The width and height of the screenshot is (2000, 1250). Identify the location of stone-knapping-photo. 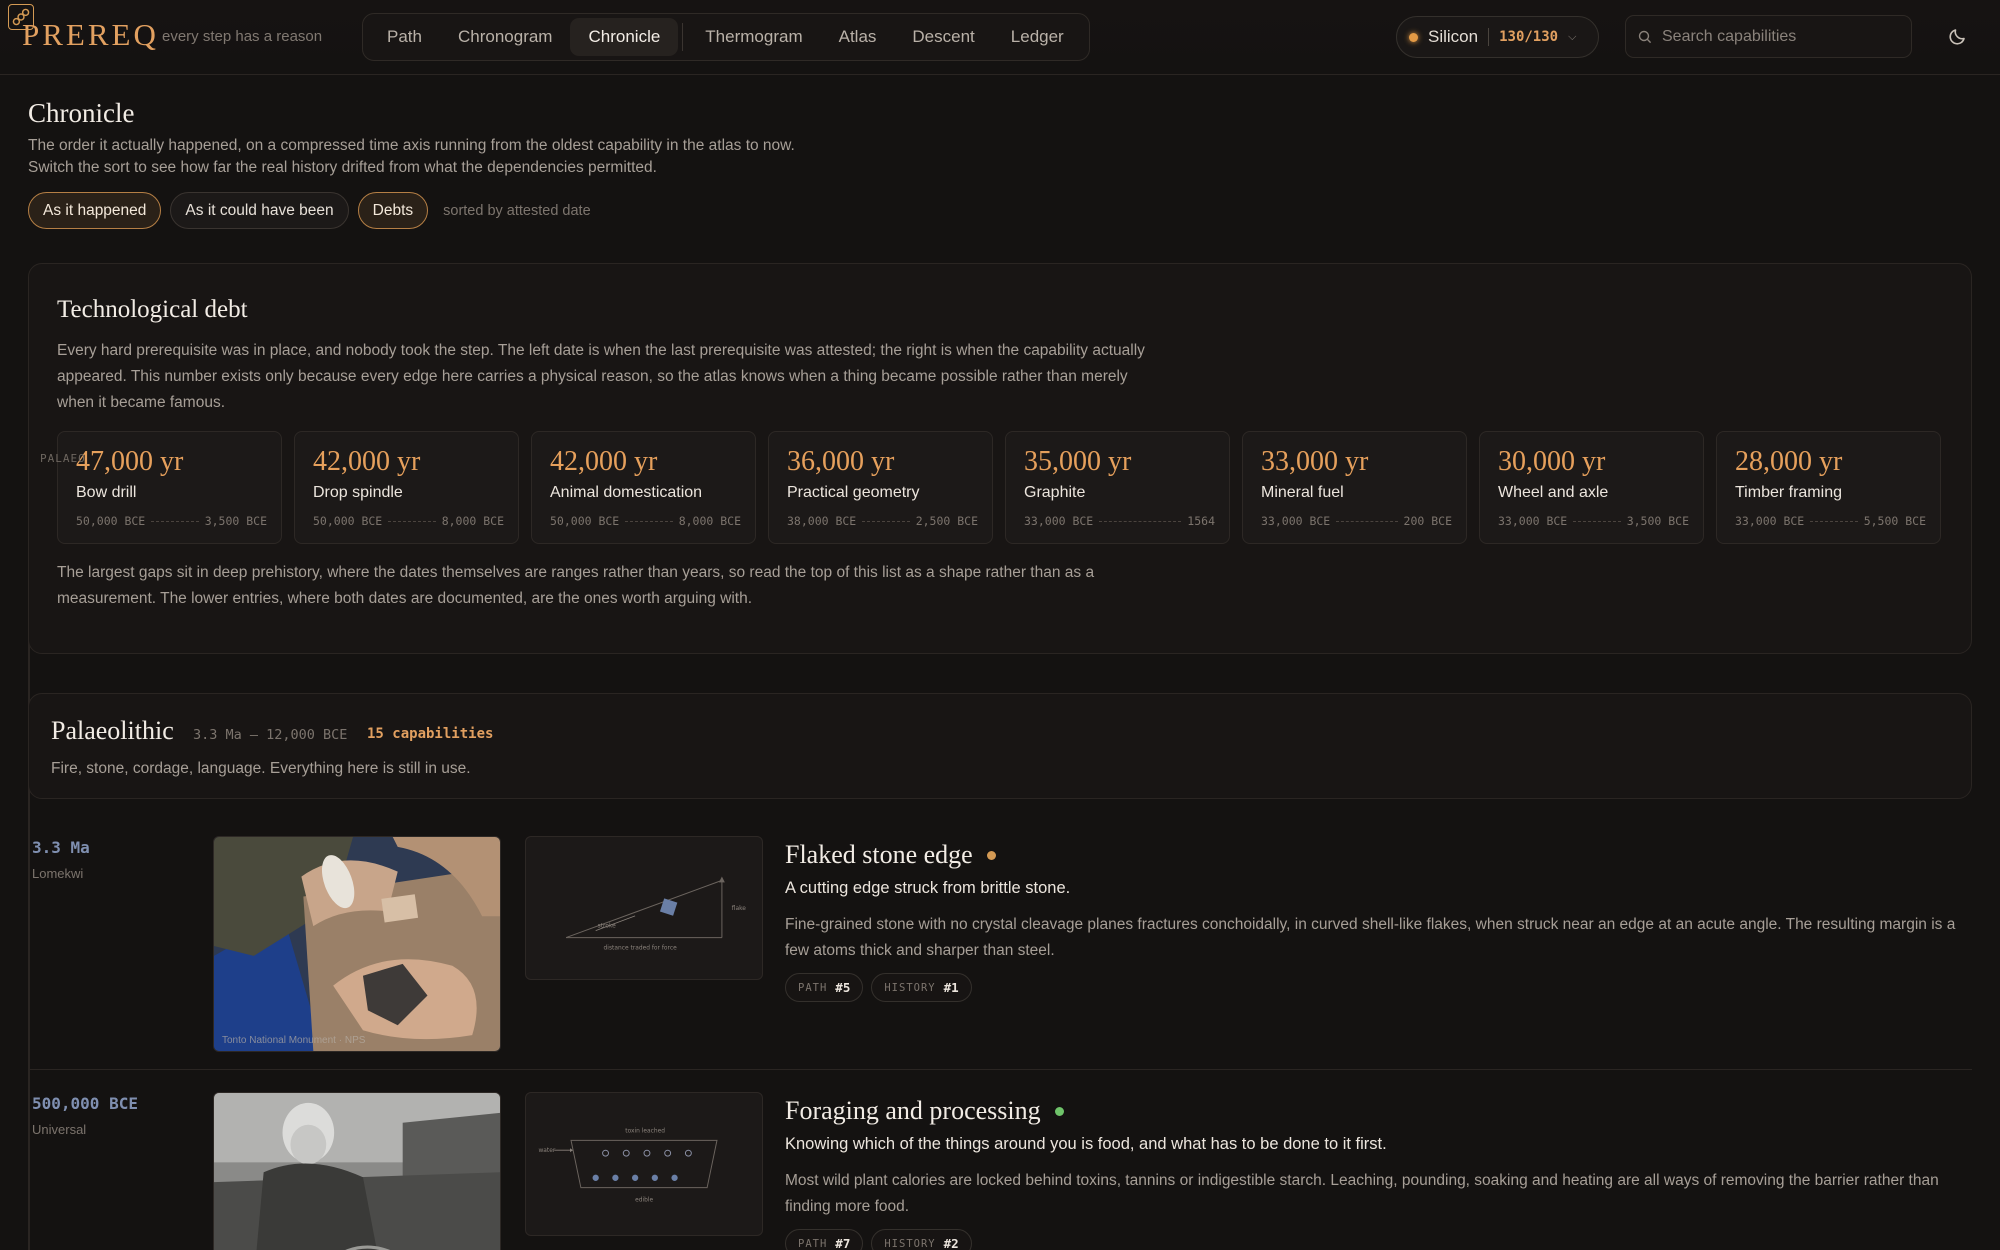
(357, 944).